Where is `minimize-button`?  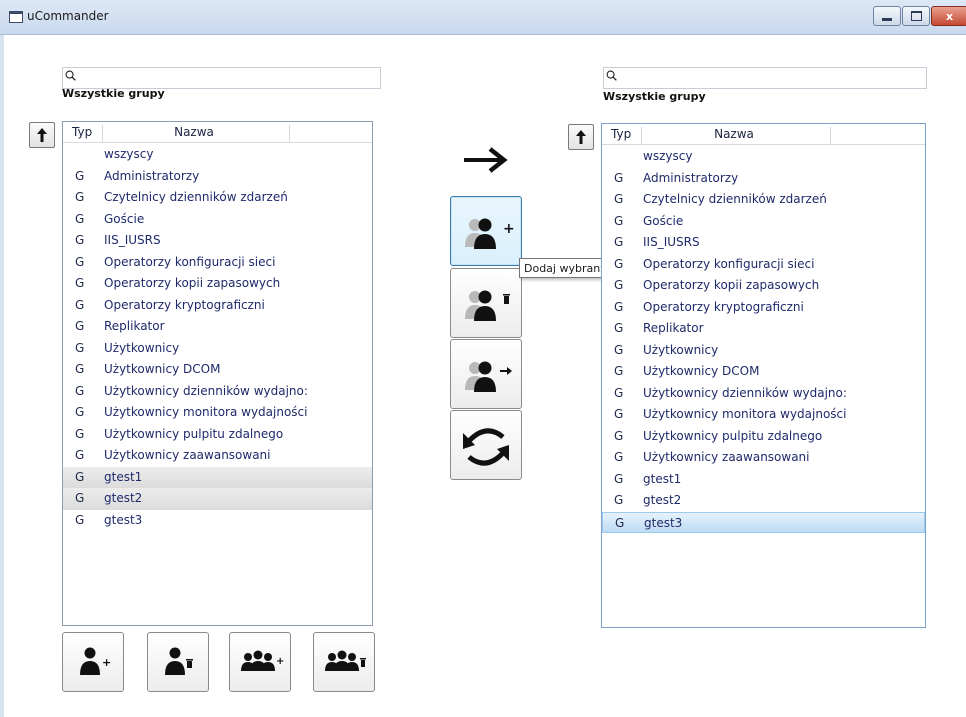
minimize-button is located at coordinates (887, 16).